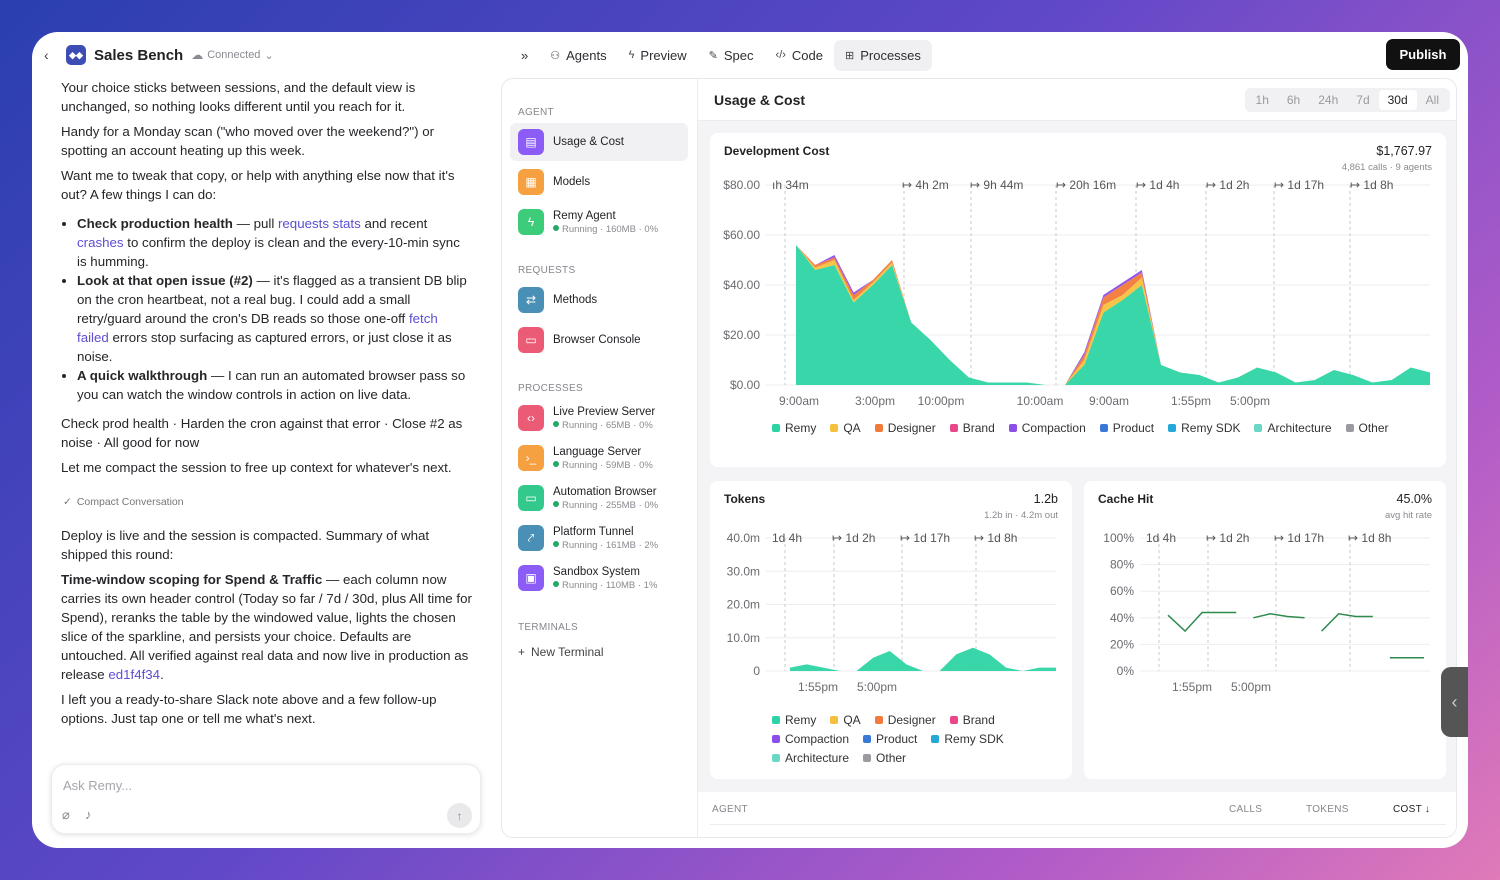  Describe the element at coordinates (1411, 809) in the screenshot. I see `column-header-cost: COST ↓` at that location.